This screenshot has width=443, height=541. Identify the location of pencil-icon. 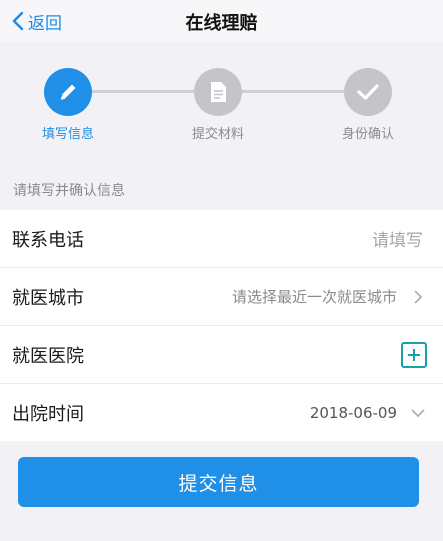
(68, 92).